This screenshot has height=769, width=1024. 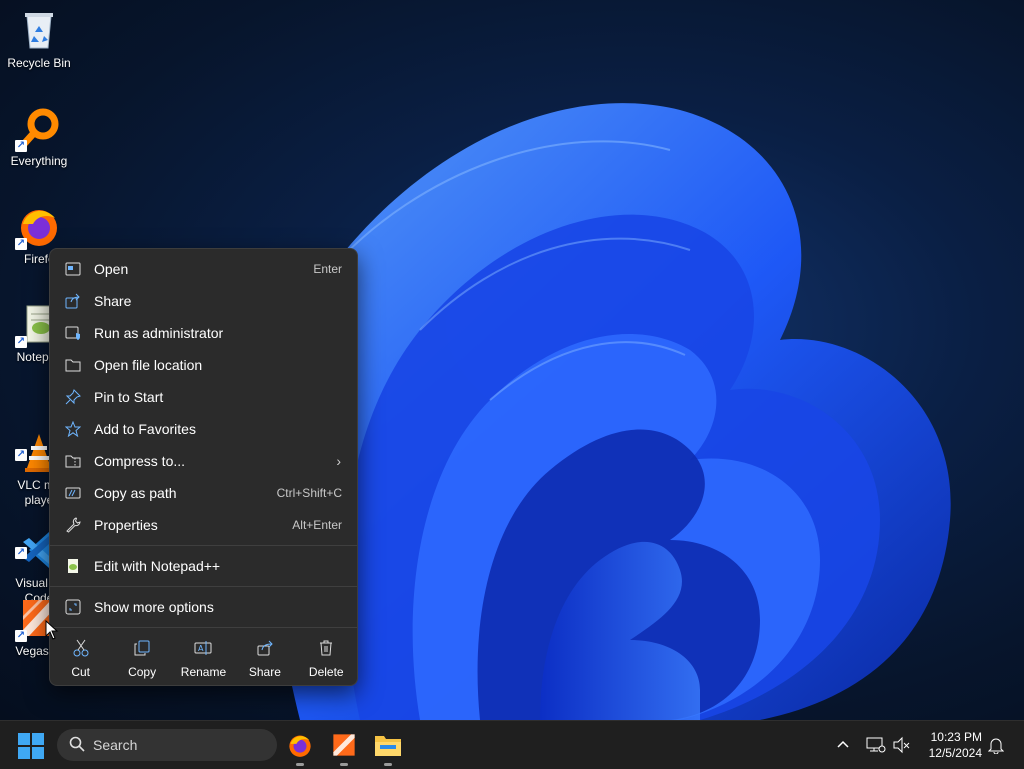 What do you see at coordinates (203, 607) in the screenshot?
I see `menu-item-show-more-options: Show more options` at bounding box center [203, 607].